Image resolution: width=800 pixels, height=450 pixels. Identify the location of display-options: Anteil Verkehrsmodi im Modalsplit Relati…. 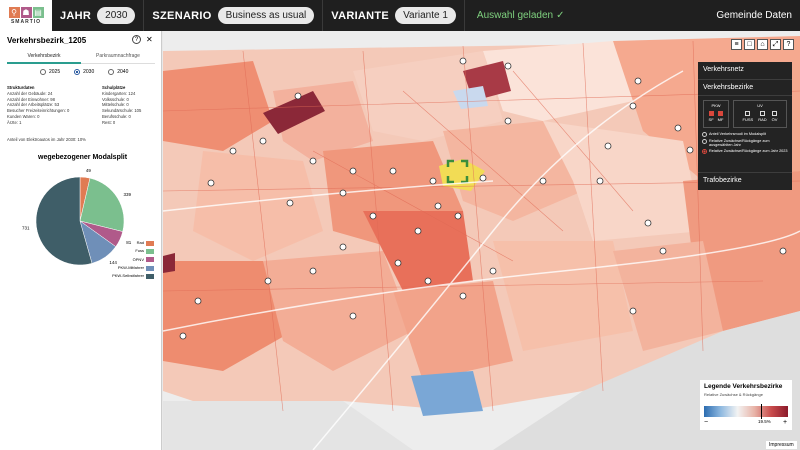
(747, 144).